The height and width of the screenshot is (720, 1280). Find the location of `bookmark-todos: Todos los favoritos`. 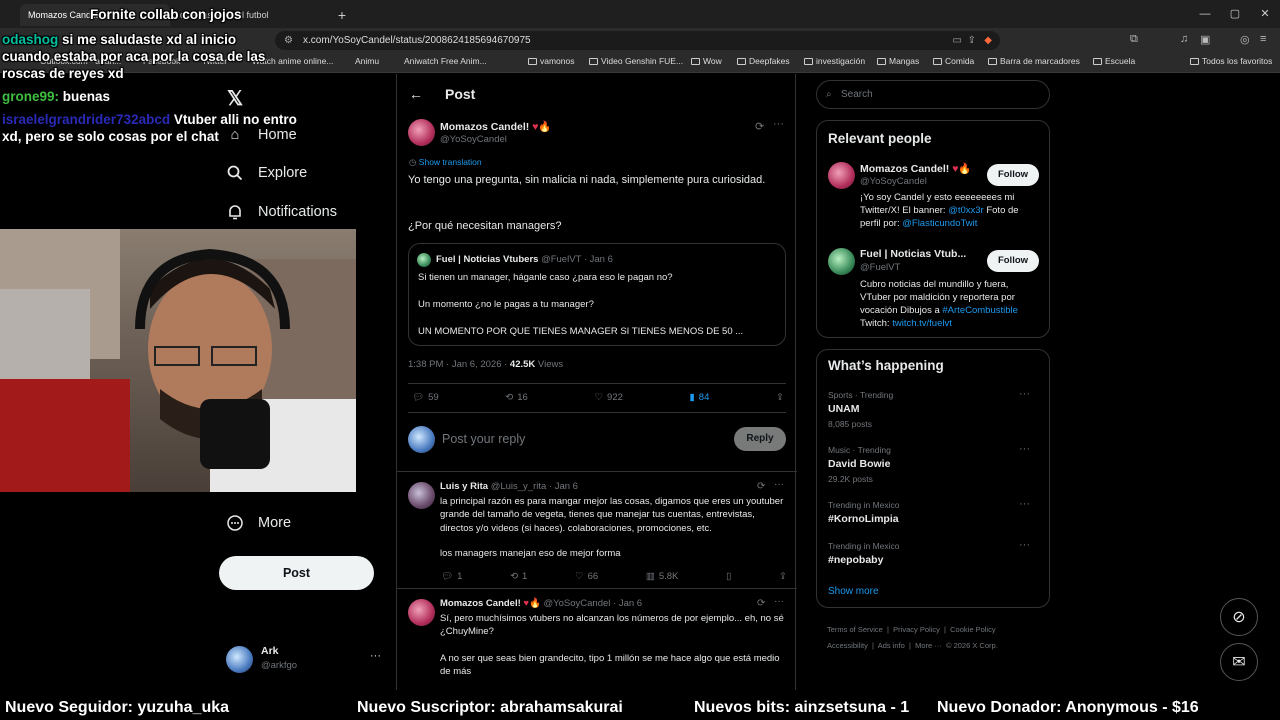

bookmark-todos: Todos los favoritos is located at coordinates (1231, 61).